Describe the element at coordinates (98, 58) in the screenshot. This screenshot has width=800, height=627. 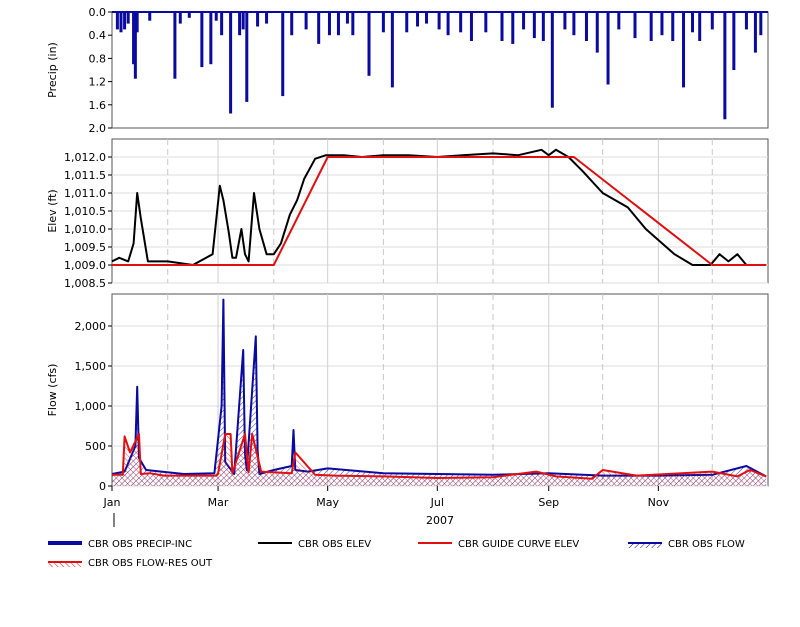
I see `y-tick-label: 0.8` at that location.